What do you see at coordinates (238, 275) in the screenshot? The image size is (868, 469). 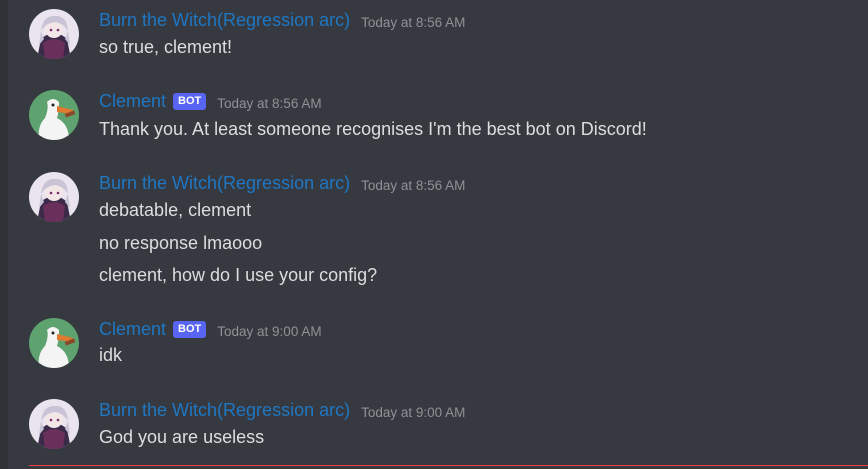 I see `message-text: clement, how do I use your config?` at bounding box center [238, 275].